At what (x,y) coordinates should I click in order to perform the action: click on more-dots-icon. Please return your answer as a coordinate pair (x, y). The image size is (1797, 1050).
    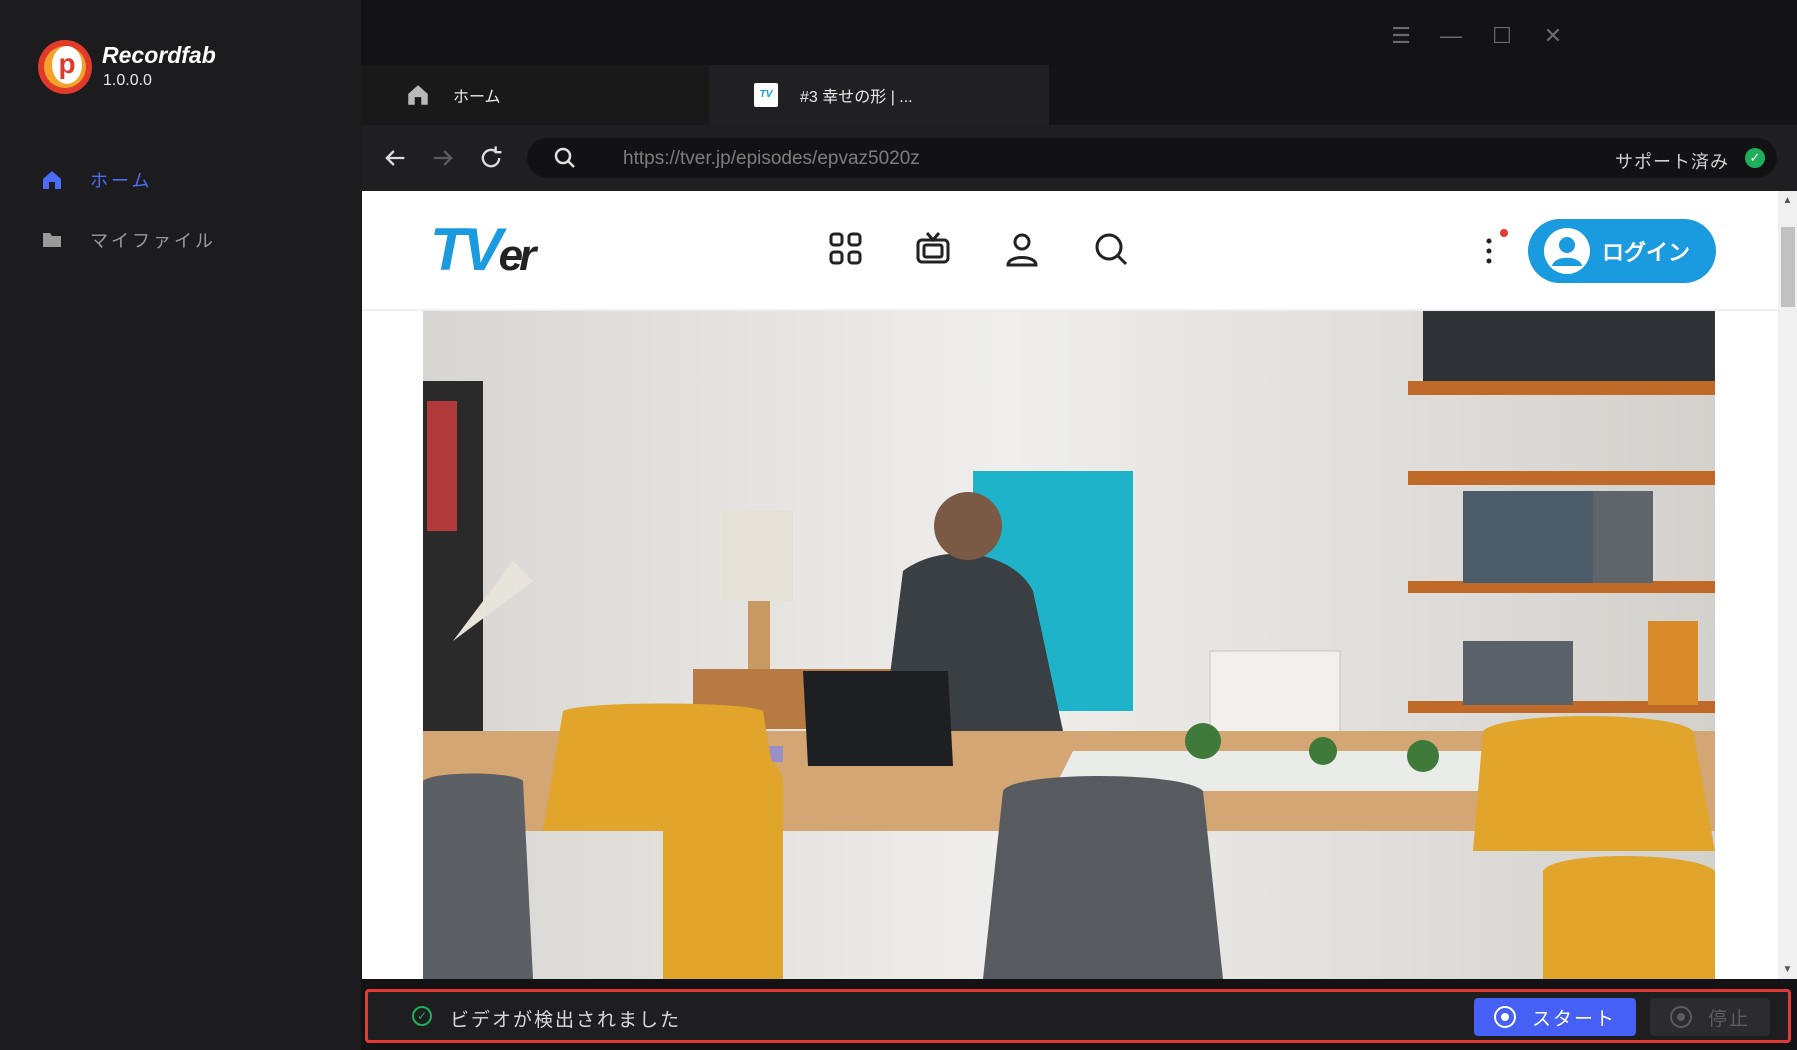
    Looking at the image, I should click on (1489, 253).